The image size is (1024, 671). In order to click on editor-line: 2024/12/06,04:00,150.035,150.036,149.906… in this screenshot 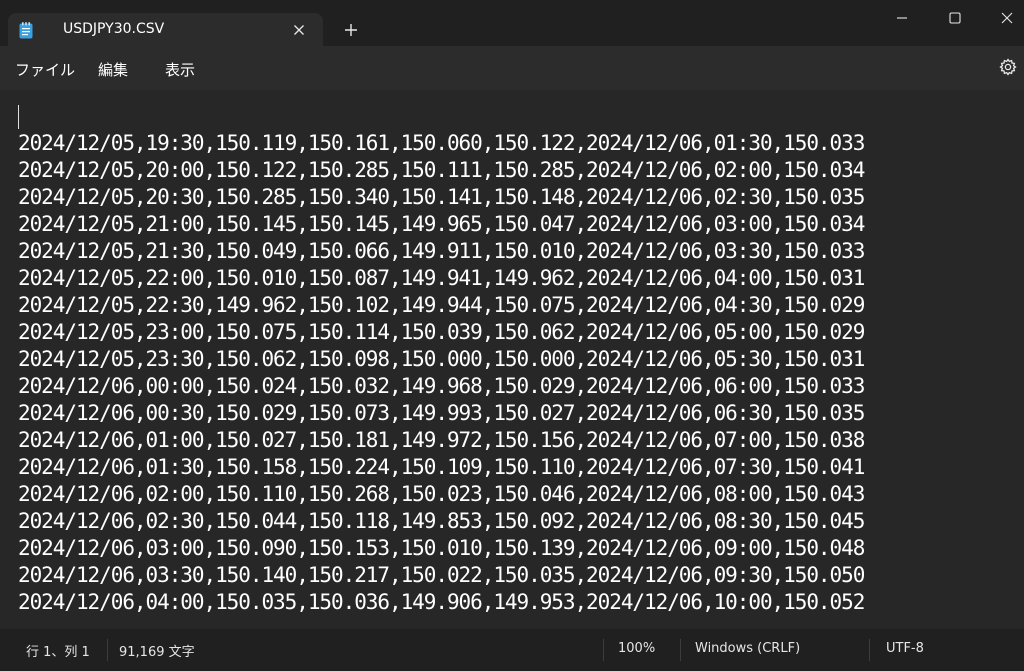, I will do `click(441, 602)`.